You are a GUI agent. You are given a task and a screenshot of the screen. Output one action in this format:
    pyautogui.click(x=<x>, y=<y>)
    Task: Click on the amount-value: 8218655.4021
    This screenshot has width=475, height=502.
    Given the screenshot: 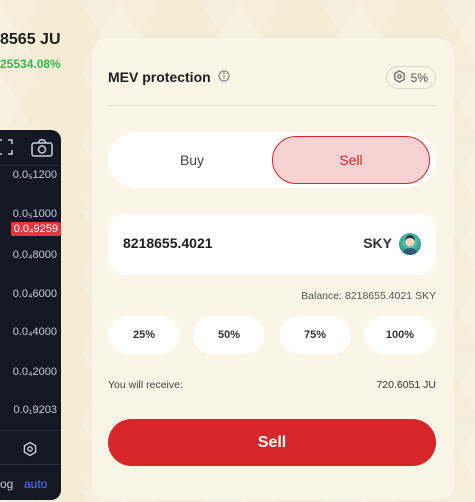 What is the action you would take?
    pyautogui.click(x=168, y=243)
    